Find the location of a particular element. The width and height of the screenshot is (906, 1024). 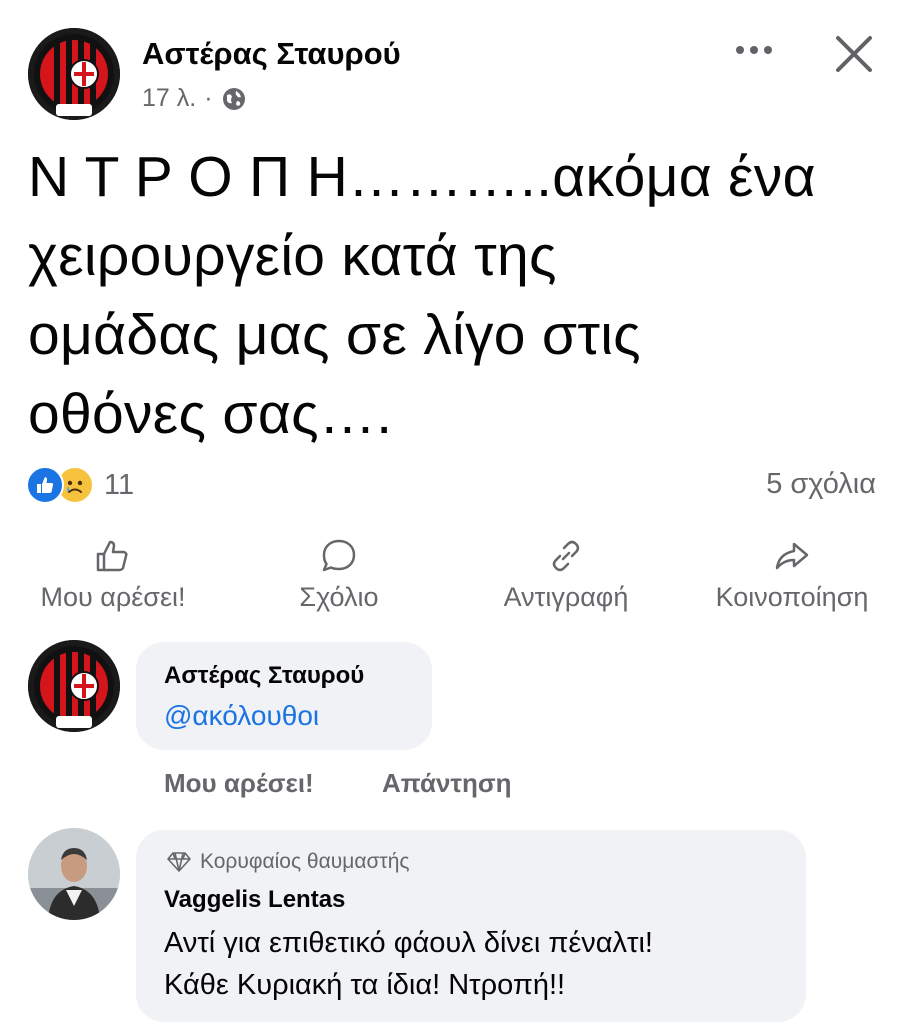

post-text-line: Ν Τ Ρ Ο Π Η………..ακόμα ένα is located at coordinates (422, 177).